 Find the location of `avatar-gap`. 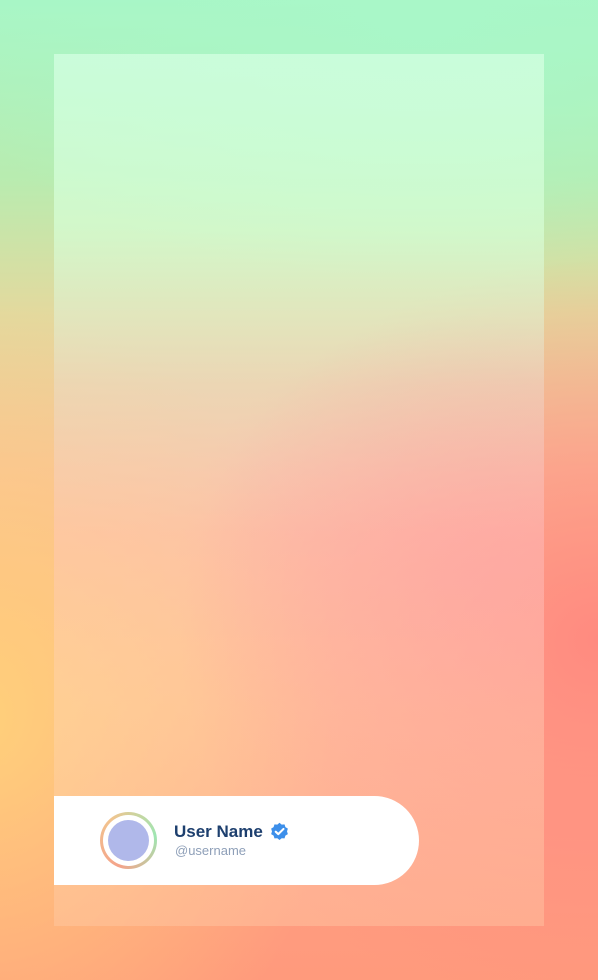

avatar-gap is located at coordinates (128, 840).